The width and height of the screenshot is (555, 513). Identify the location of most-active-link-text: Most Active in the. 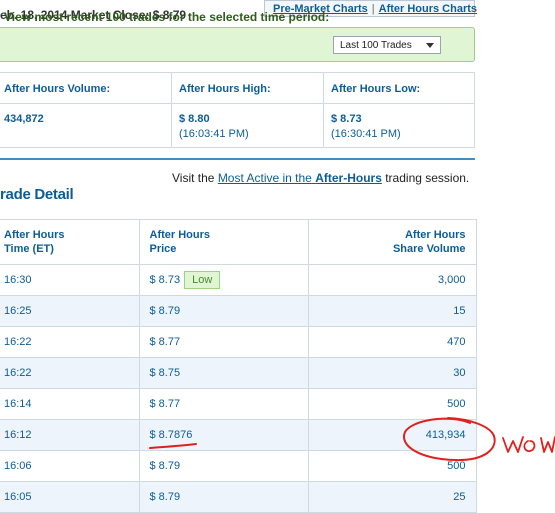
(264, 178).